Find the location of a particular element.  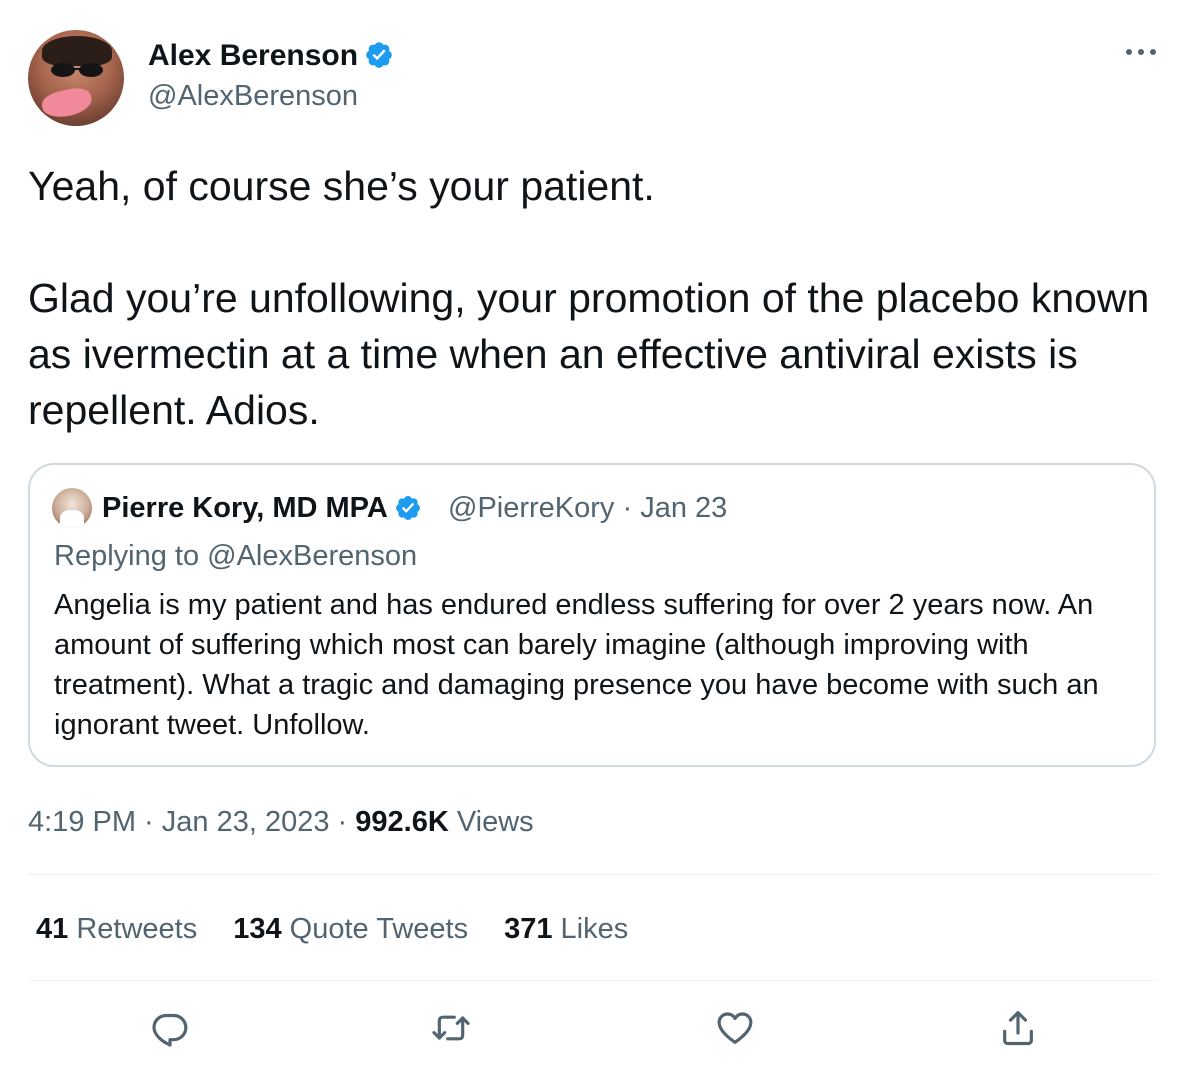

retweets-count: 41 is located at coordinates (52, 929).